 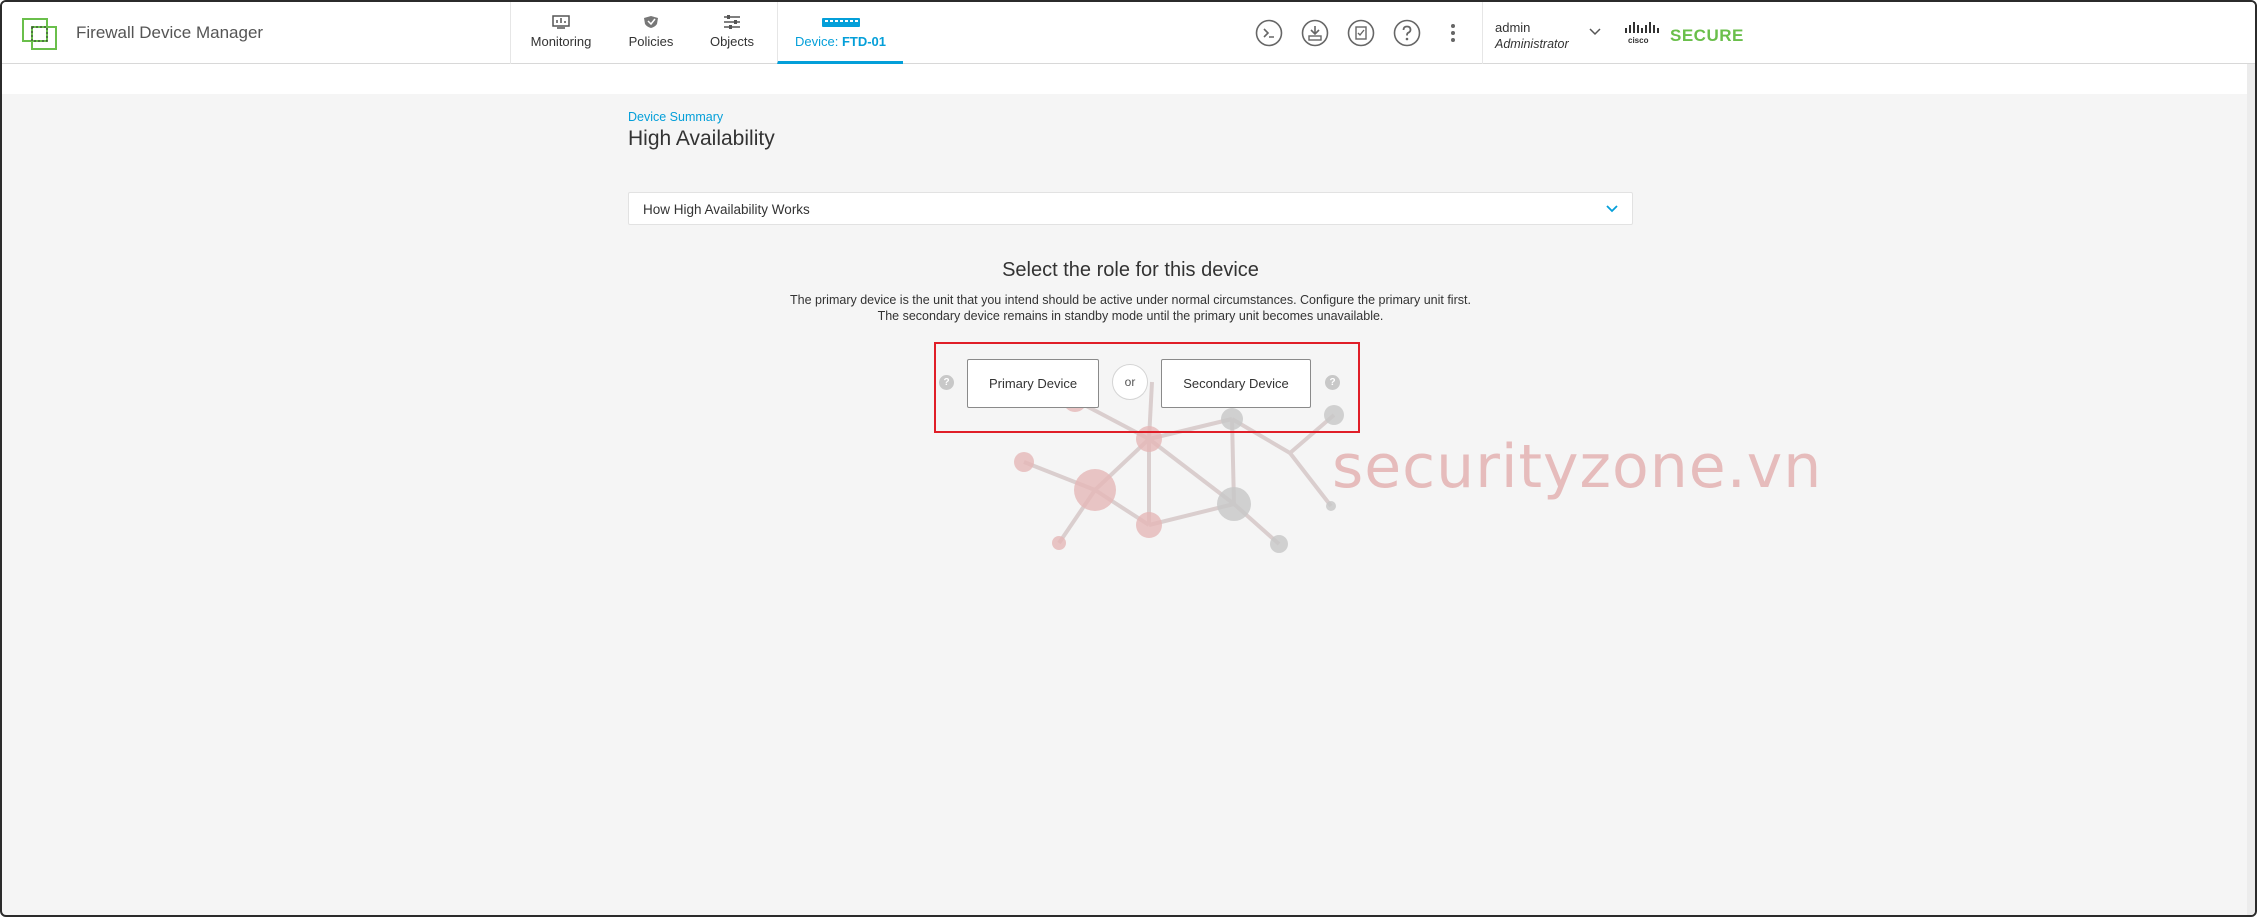 What do you see at coordinates (1332, 382) in the screenshot?
I see `secondary-help-icon: ?` at bounding box center [1332, 382].